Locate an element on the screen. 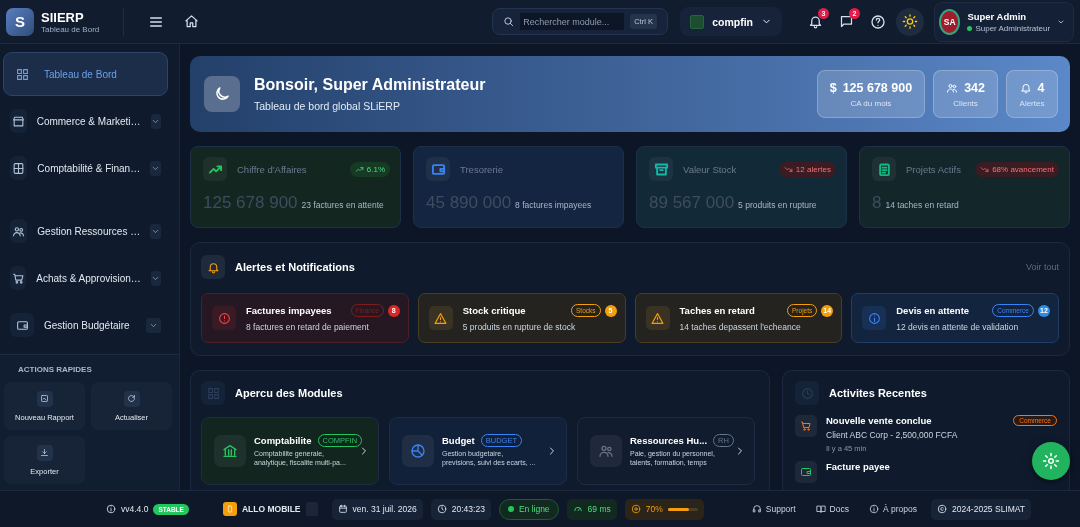 This screenshot has height=527, width=1080. activity-title: Nouvelle vente conclue is located at coordinates (879, 420).